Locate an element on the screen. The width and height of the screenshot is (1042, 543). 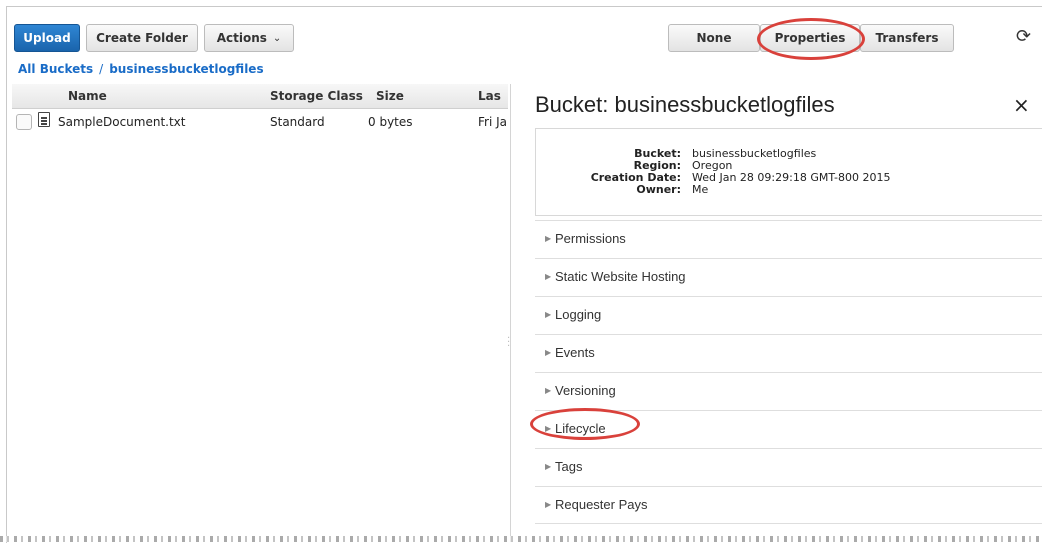
table-header: Name Storage Class Size Las is located at coordinates (260, 96).